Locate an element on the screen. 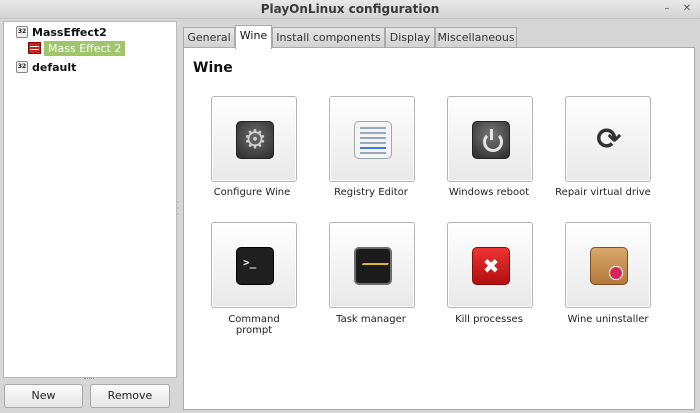 The height and width of the screenshot is (413, 700). tab-display: Display is located at coordinates (410, 37).